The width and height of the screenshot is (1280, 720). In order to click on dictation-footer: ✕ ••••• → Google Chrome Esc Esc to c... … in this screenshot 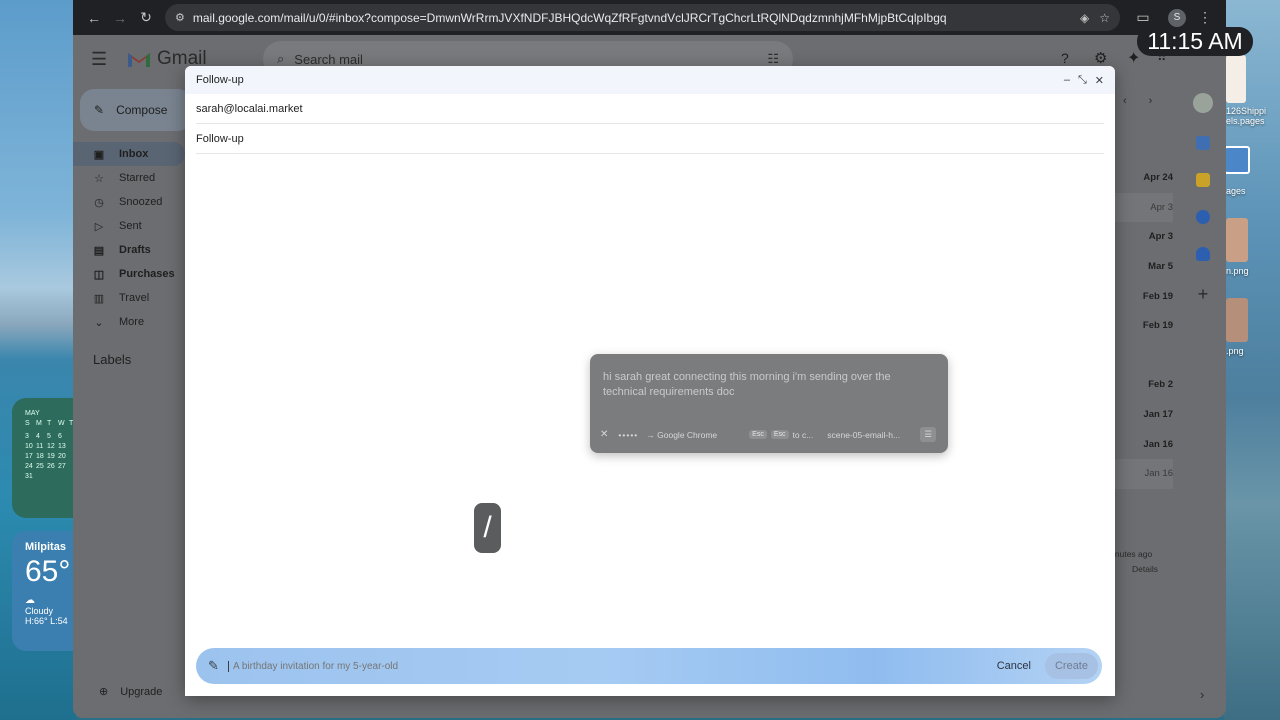, I will do `click(768, 434)`.